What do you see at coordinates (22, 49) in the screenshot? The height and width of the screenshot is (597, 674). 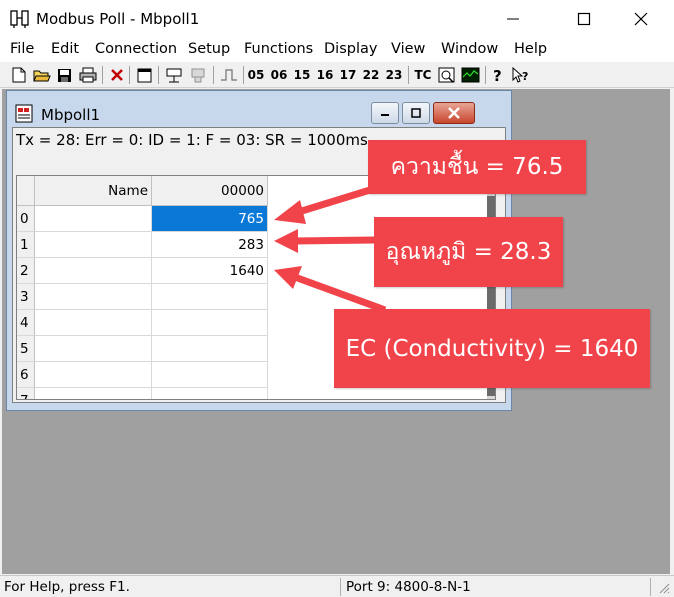 I see `menu-file: File` at bounding box center [22, 49].